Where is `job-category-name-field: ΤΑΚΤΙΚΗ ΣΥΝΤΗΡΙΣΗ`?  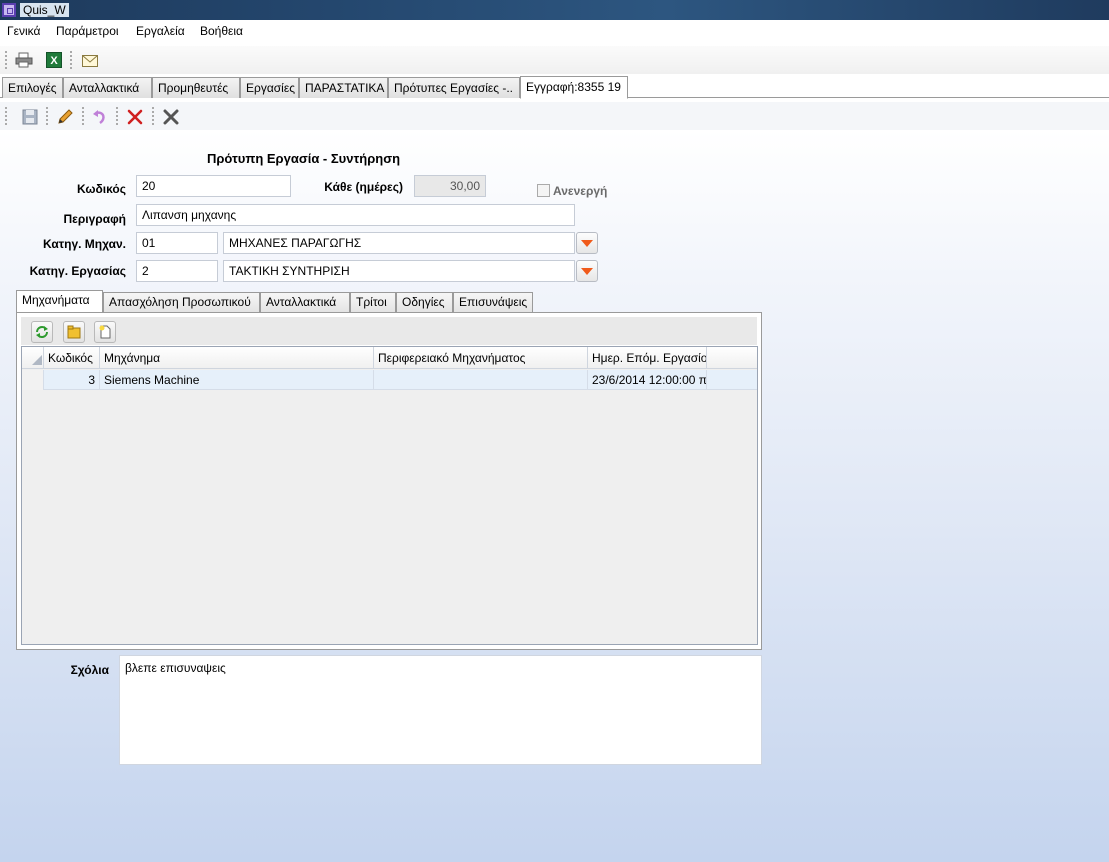
job-category-name-field: ΤΑΚΤΙΚΗ ΣΥΝΤΗΡΙΣΗ is located at coordinates (399, 271).